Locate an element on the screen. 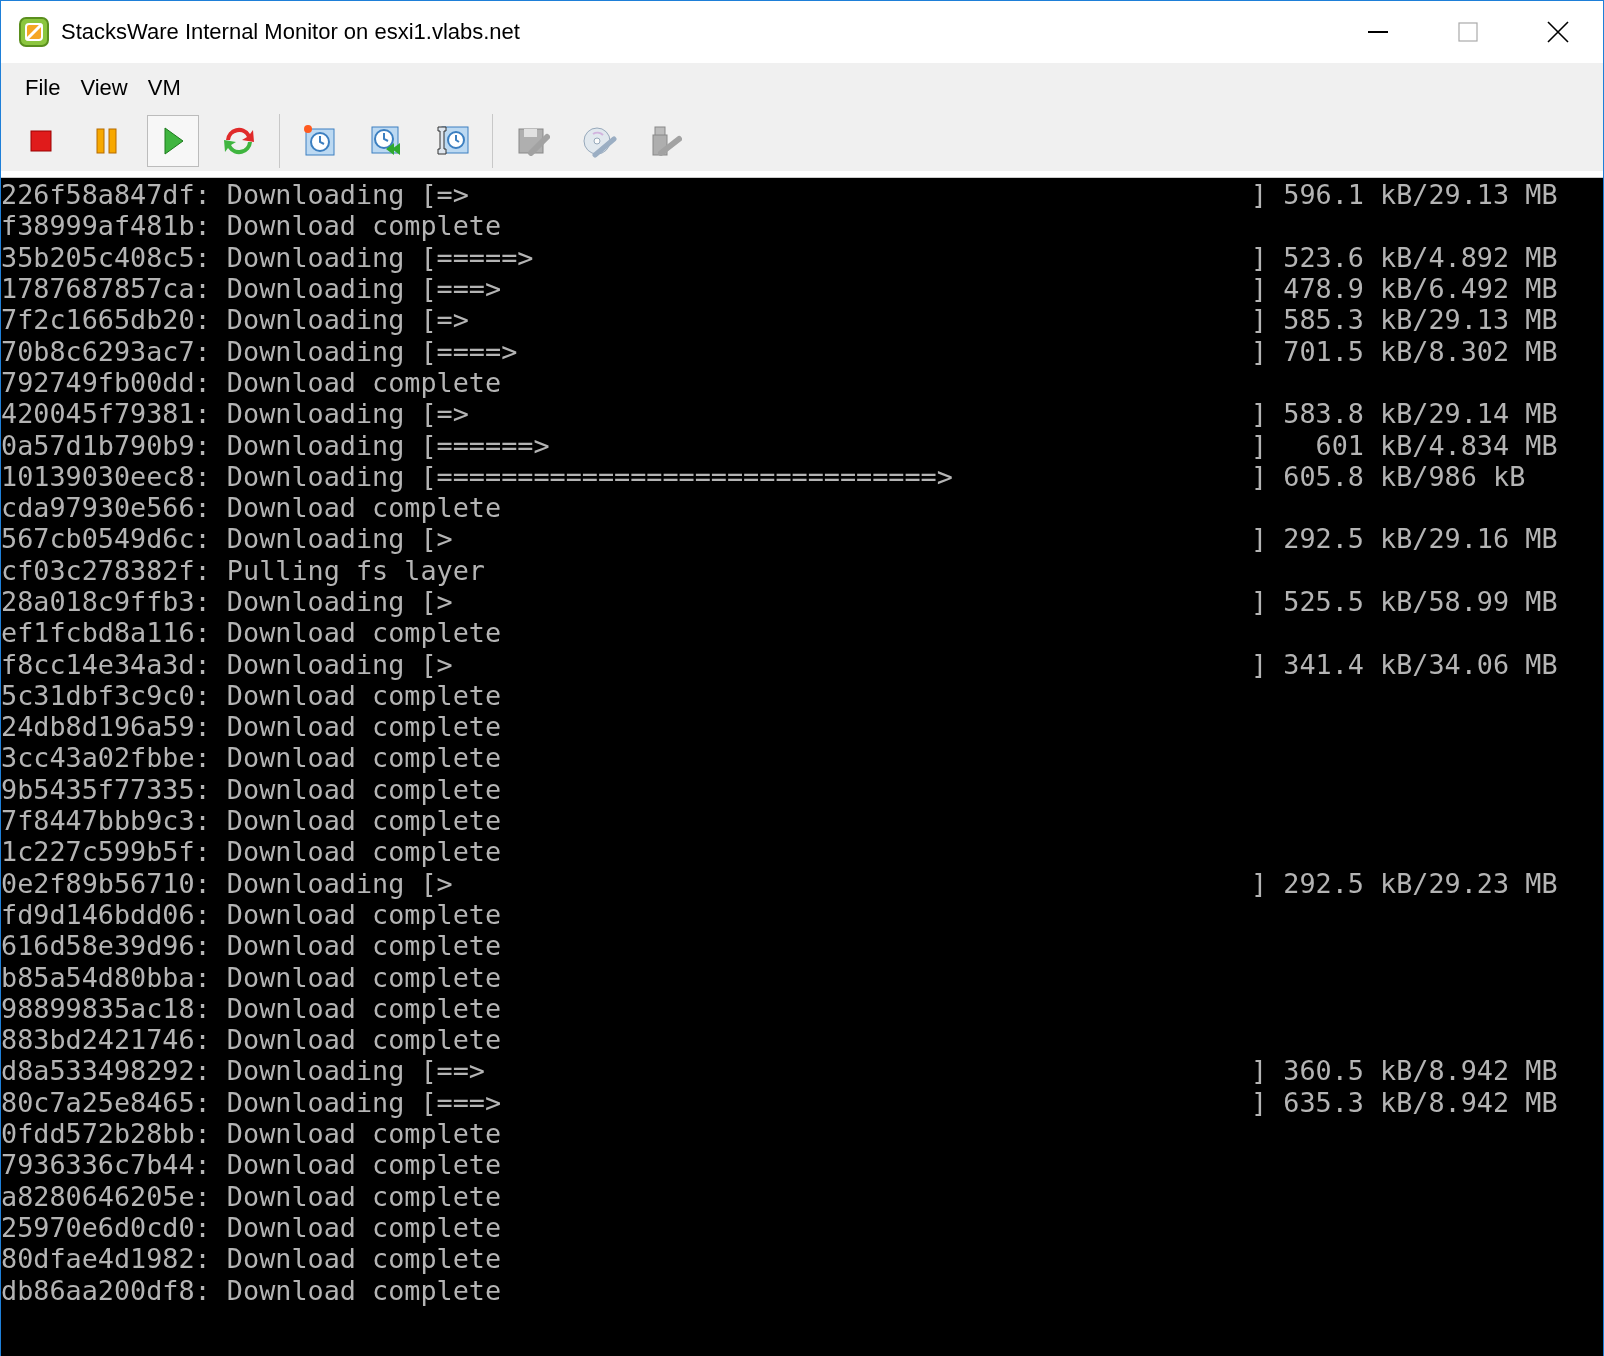  console-line: b85a54d80bba: Download complete is located at coordinates (252, 977).